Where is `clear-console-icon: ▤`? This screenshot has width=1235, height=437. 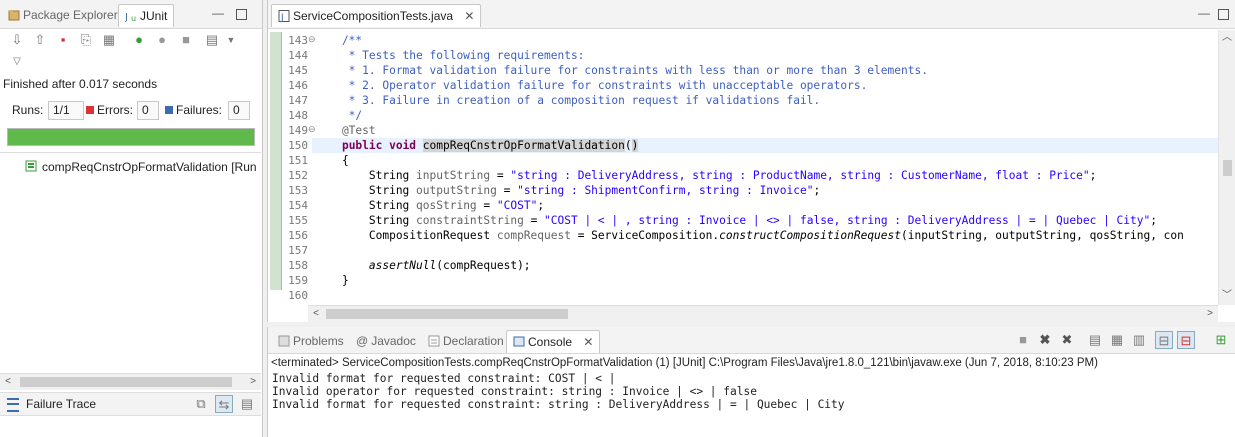 clear-console-icon: ▤ is located at coordinates (1095, 340).